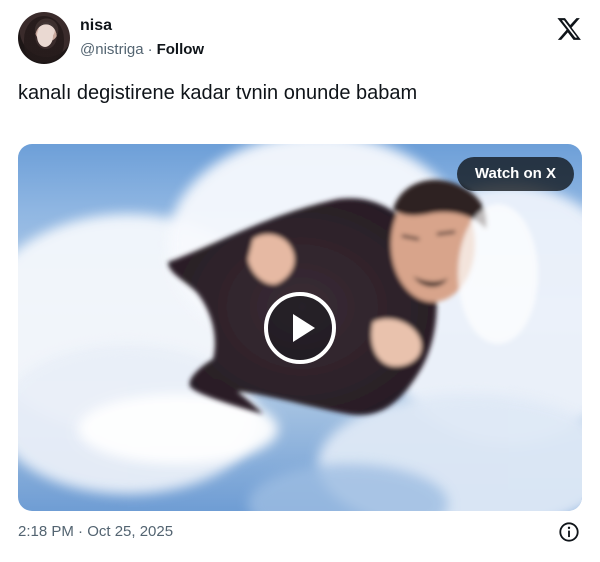  What do you see at coordinates (569, 532) in the screenshot?
I see `info-icon` at bounding box center [569, 532].